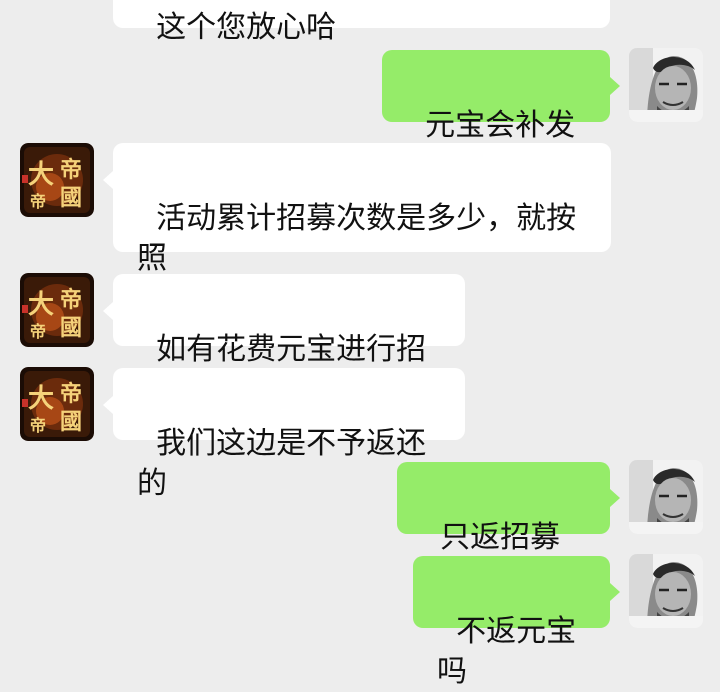 The height and width of the screenshot is (692, 720). What do you see at coordinates (246, 27) in the screenshot?
I see `message-text: 这个您放心哈` at bounding box center [246, 27].